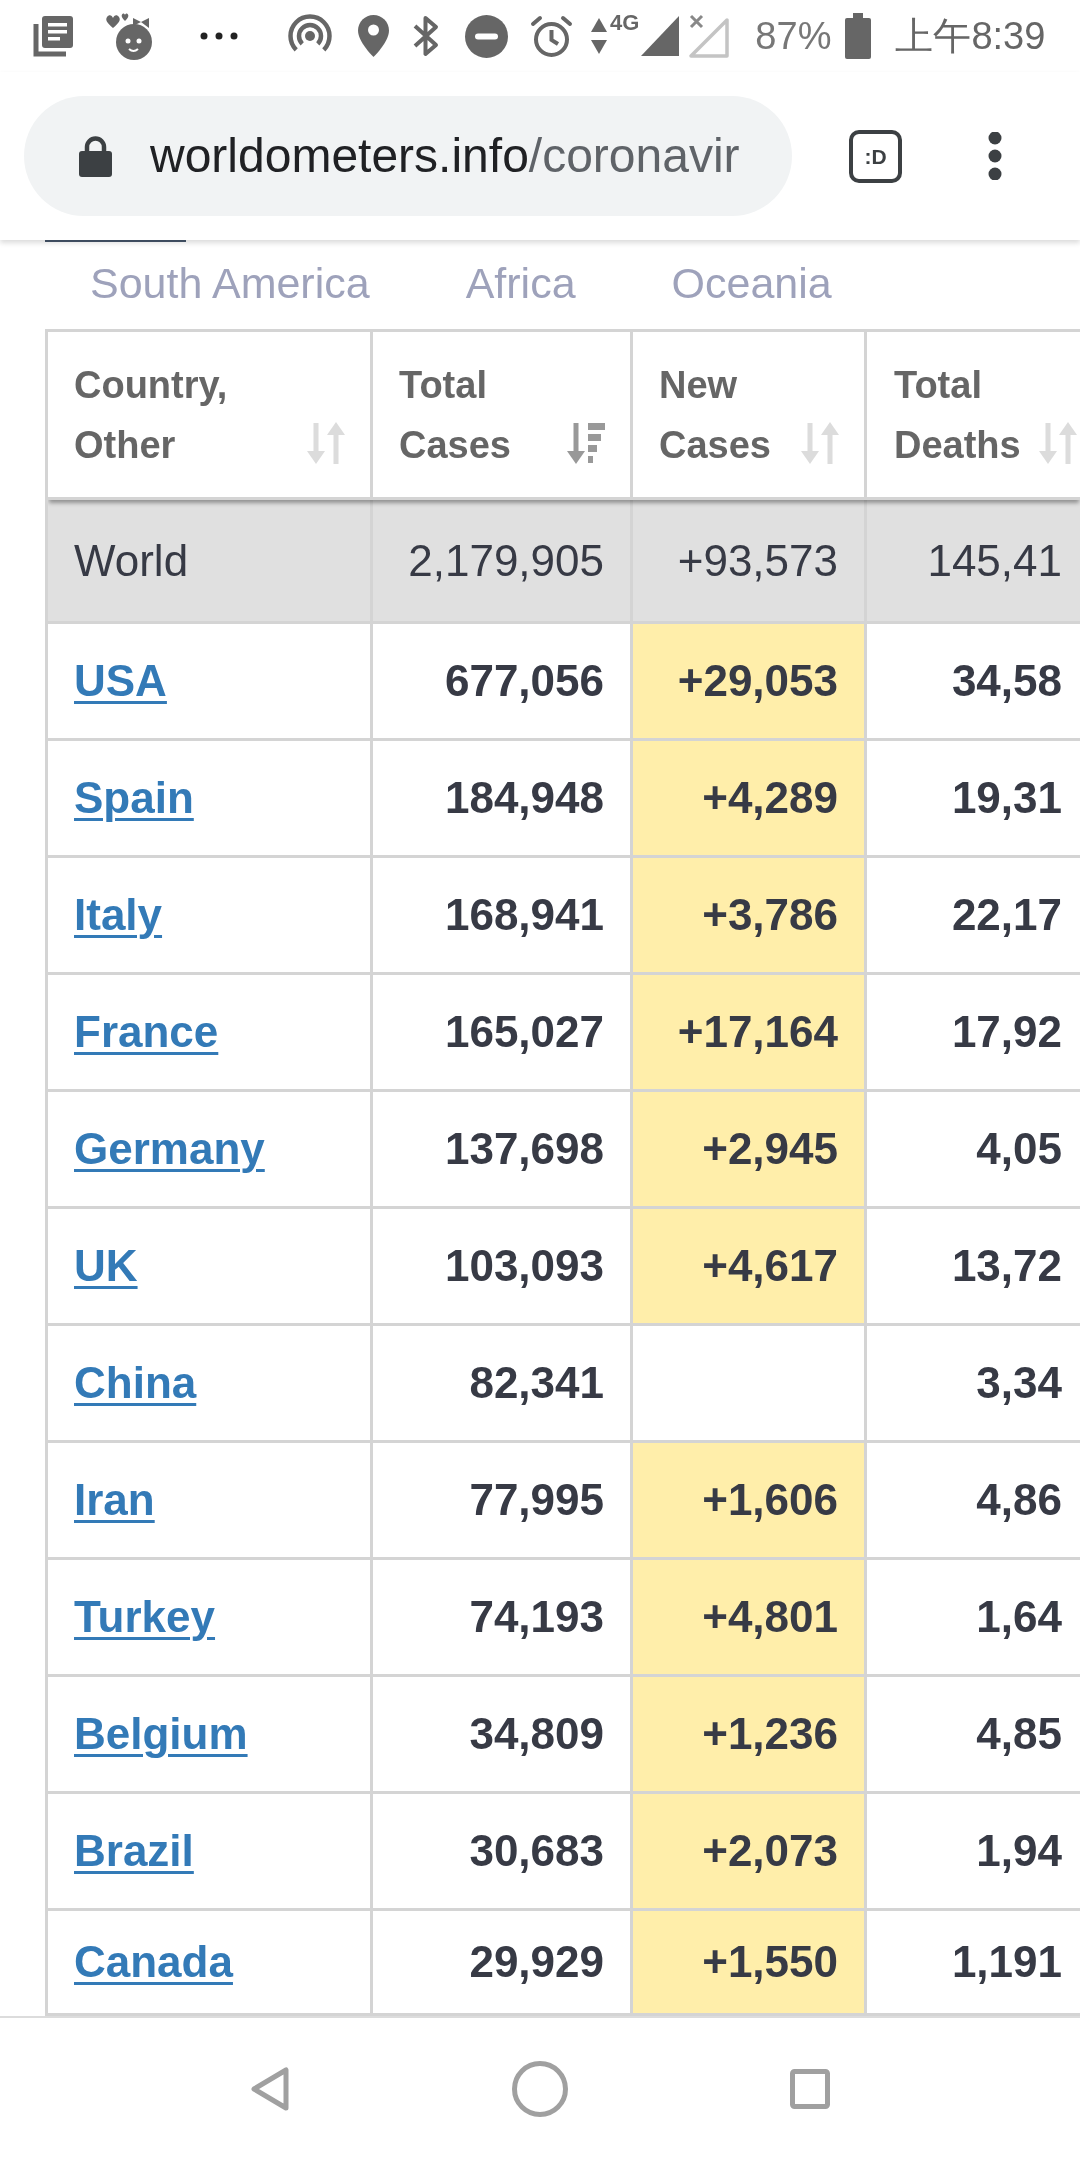  What do you see at coordinates (751, 285) in the screenshot?
I see `region-tab: Oceania` at bounding box center [751, 285].